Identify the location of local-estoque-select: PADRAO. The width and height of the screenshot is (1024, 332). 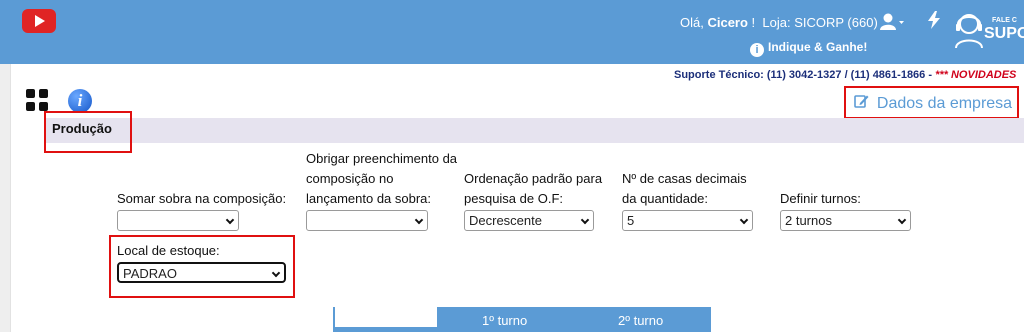
(201, 272).